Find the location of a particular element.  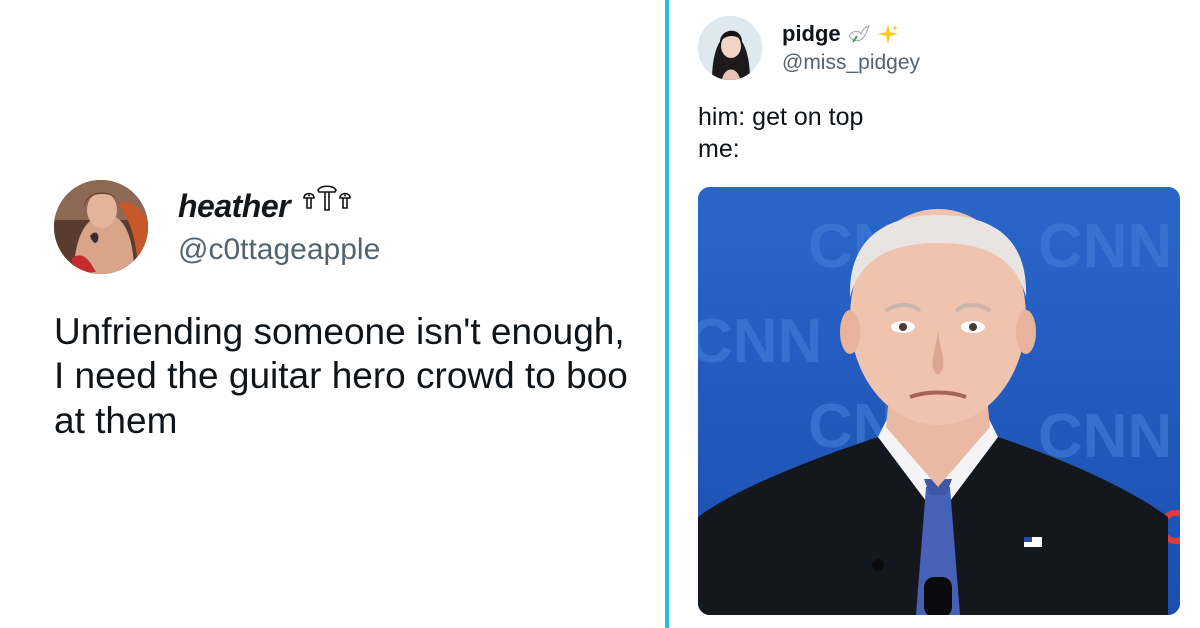

user-info: heather @c0ttageapple is located at coordinates (279, 226).